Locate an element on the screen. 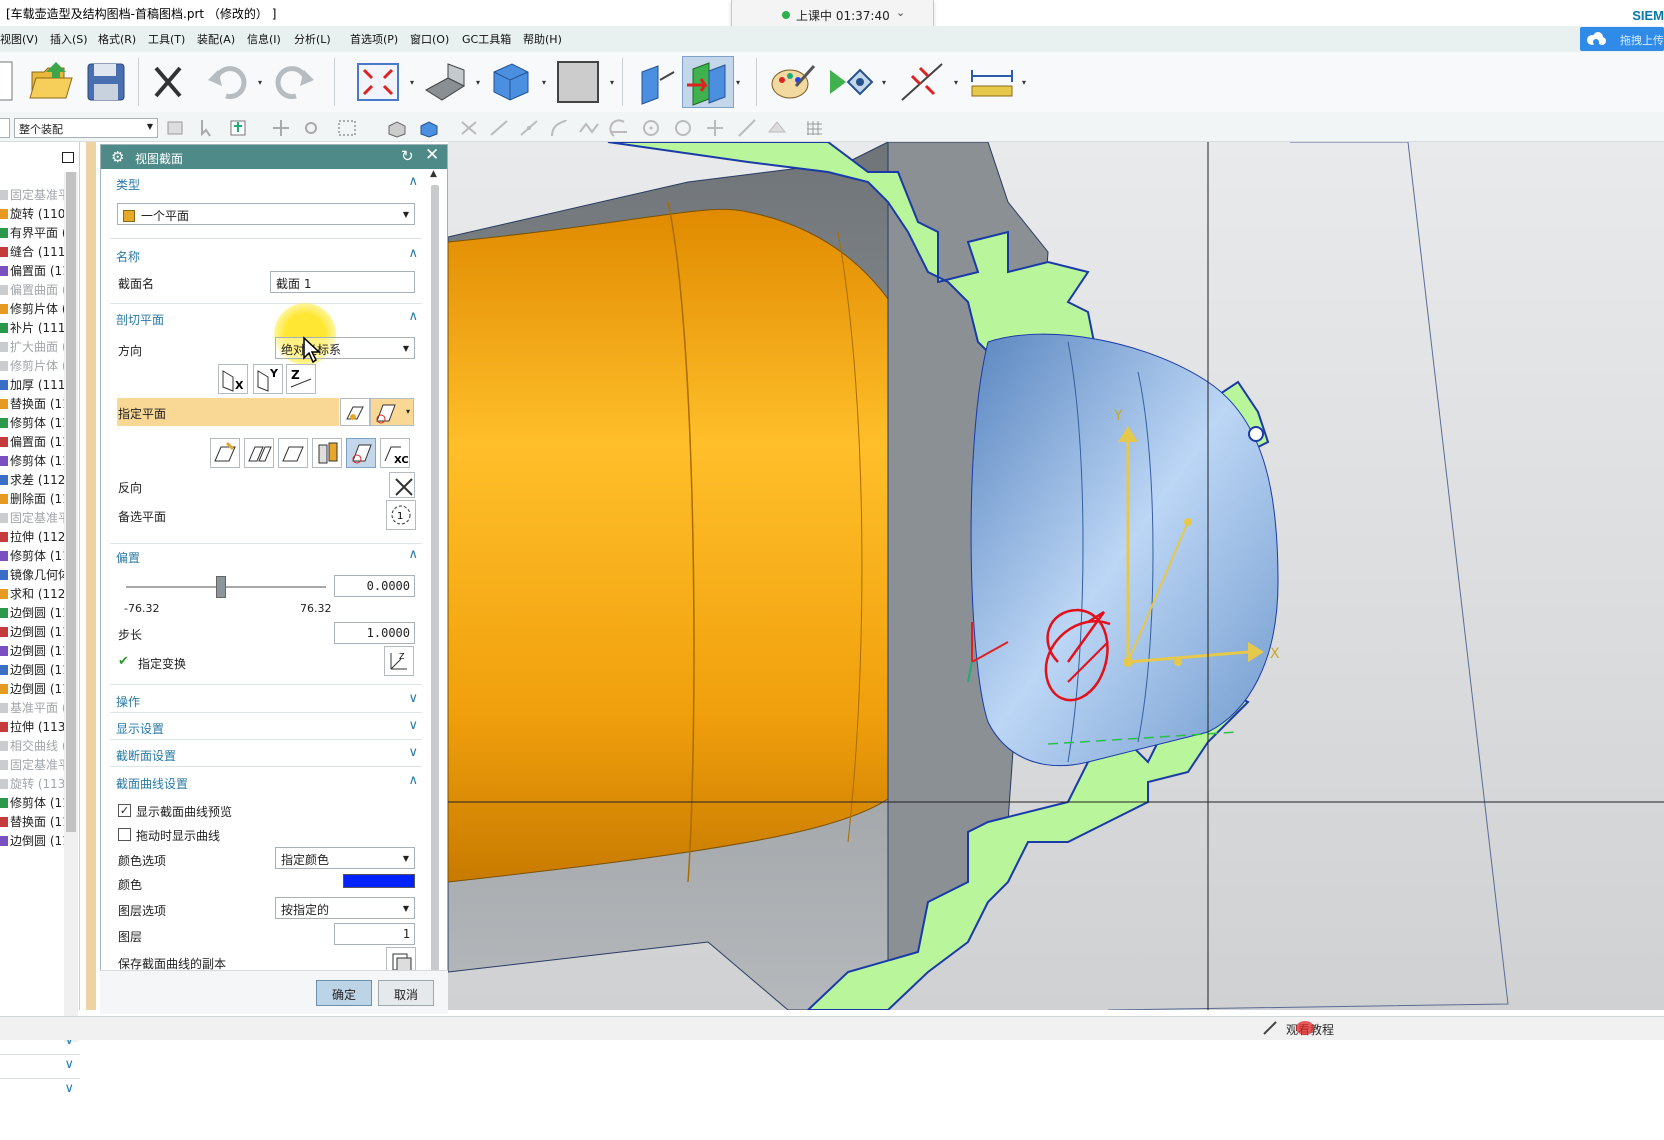 This screenshot has height=1140, width=1664. plane-option-1-icon is located at coordinates (225, 453).